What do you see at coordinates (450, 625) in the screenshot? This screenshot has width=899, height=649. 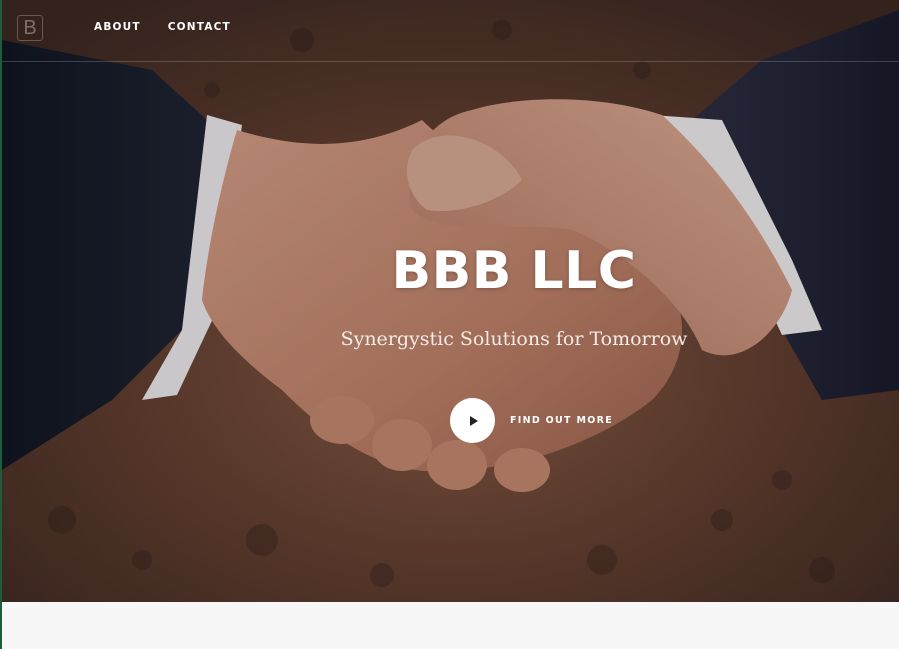 I see `below-hero-section` at bounding box center [450, 625].